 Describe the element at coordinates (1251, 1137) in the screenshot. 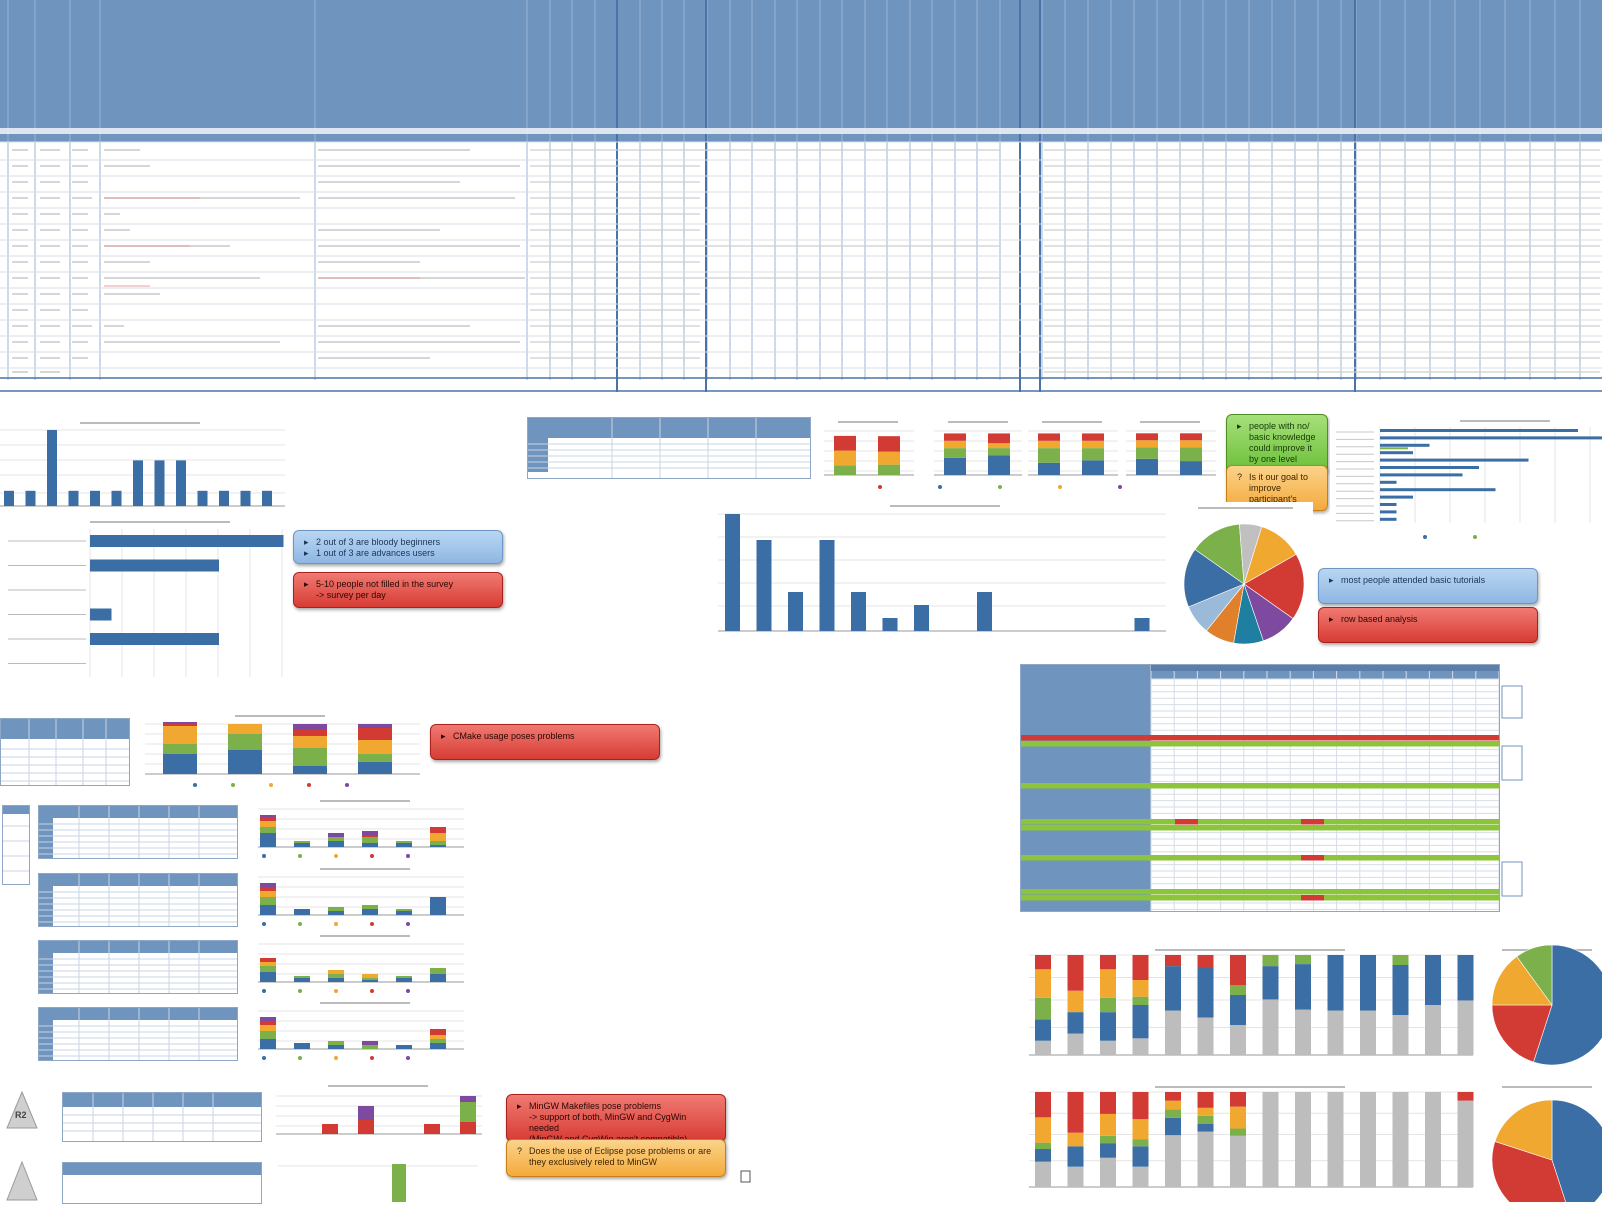

I see `rating-after-chart-svg` at that location.